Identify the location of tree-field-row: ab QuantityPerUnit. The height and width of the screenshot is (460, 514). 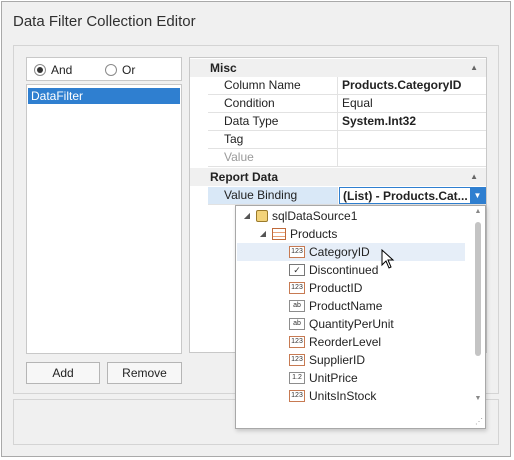
(341, 324).